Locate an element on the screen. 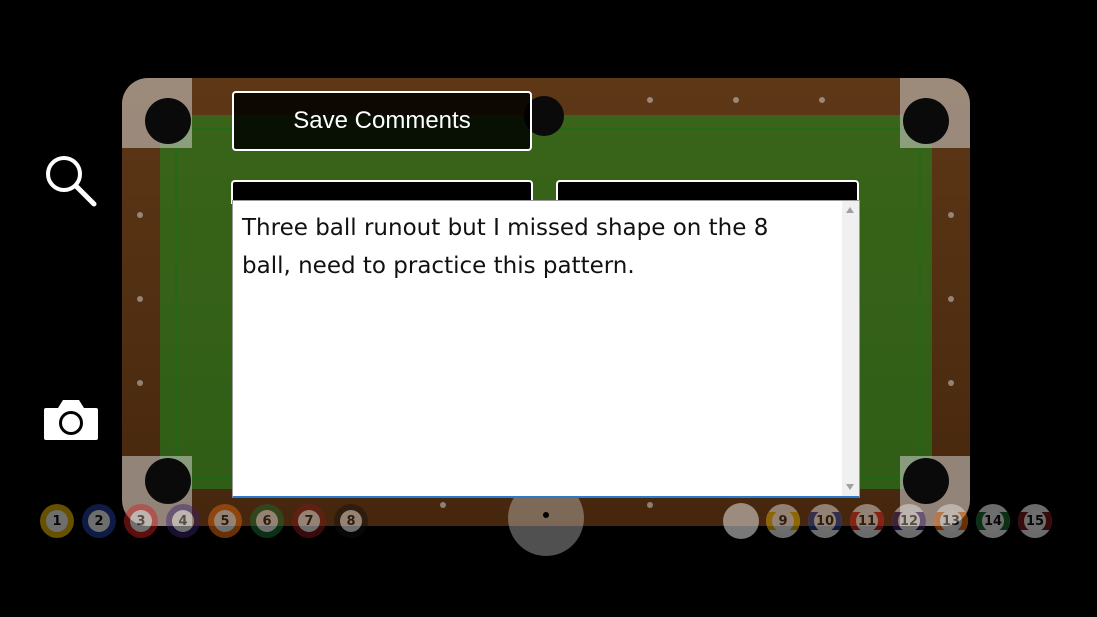 Image resolution: width=1097 pixels, height=617 pixels. scroll-up-arrow-icon is located at coordinates (850, 210).